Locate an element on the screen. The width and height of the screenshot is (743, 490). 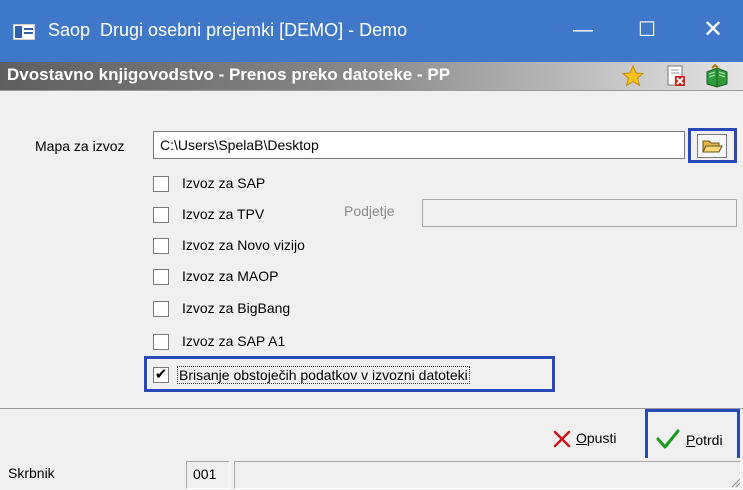
maximize-button: ☐ is located at coordinates (647, 30).